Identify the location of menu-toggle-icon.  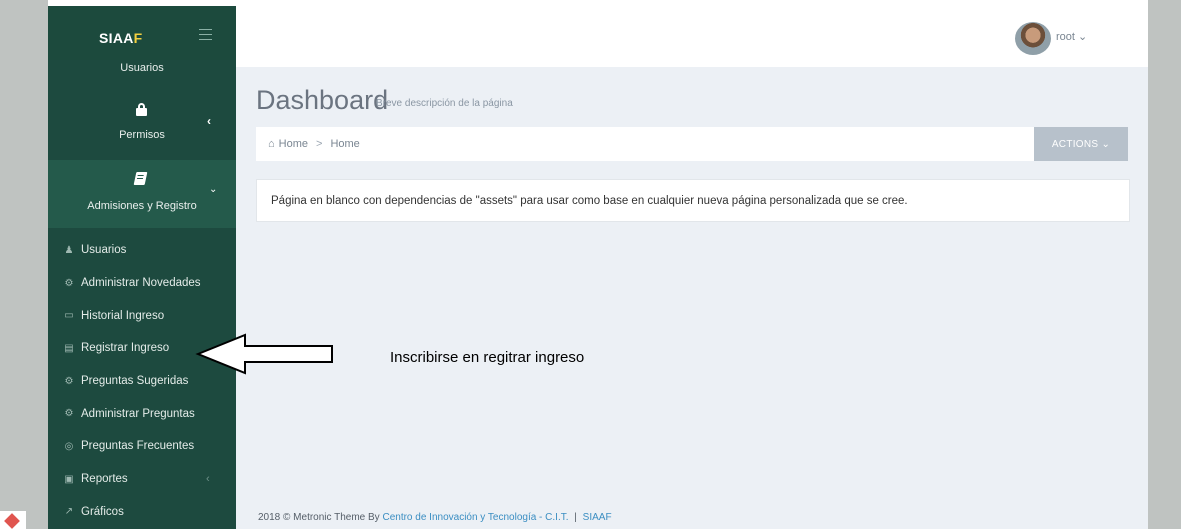
(205, 34).